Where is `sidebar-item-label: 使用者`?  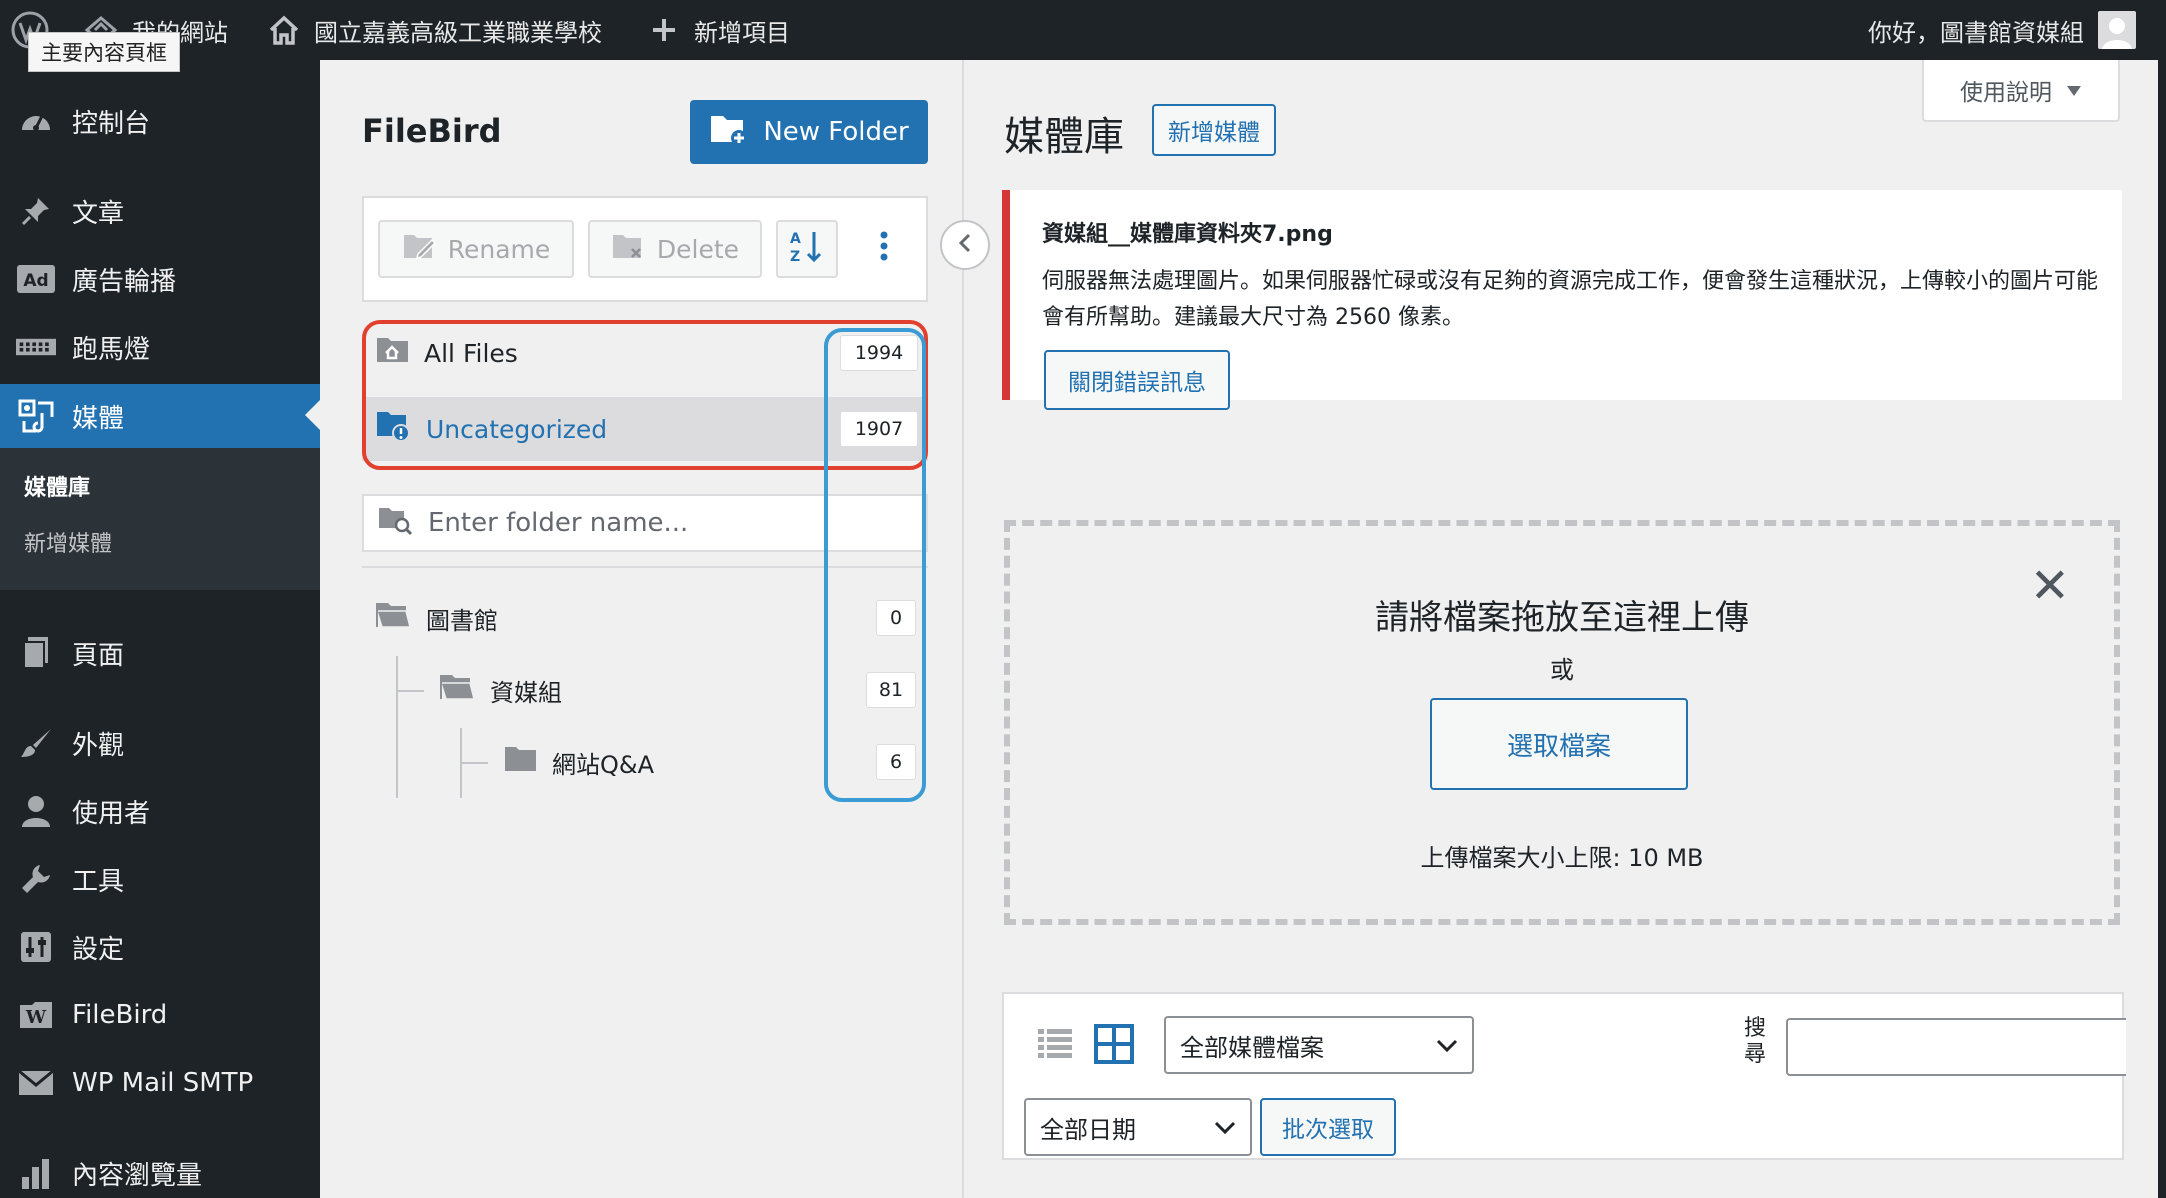 sidebar-item-label: 使用者 is located at coordinates (111, 813).